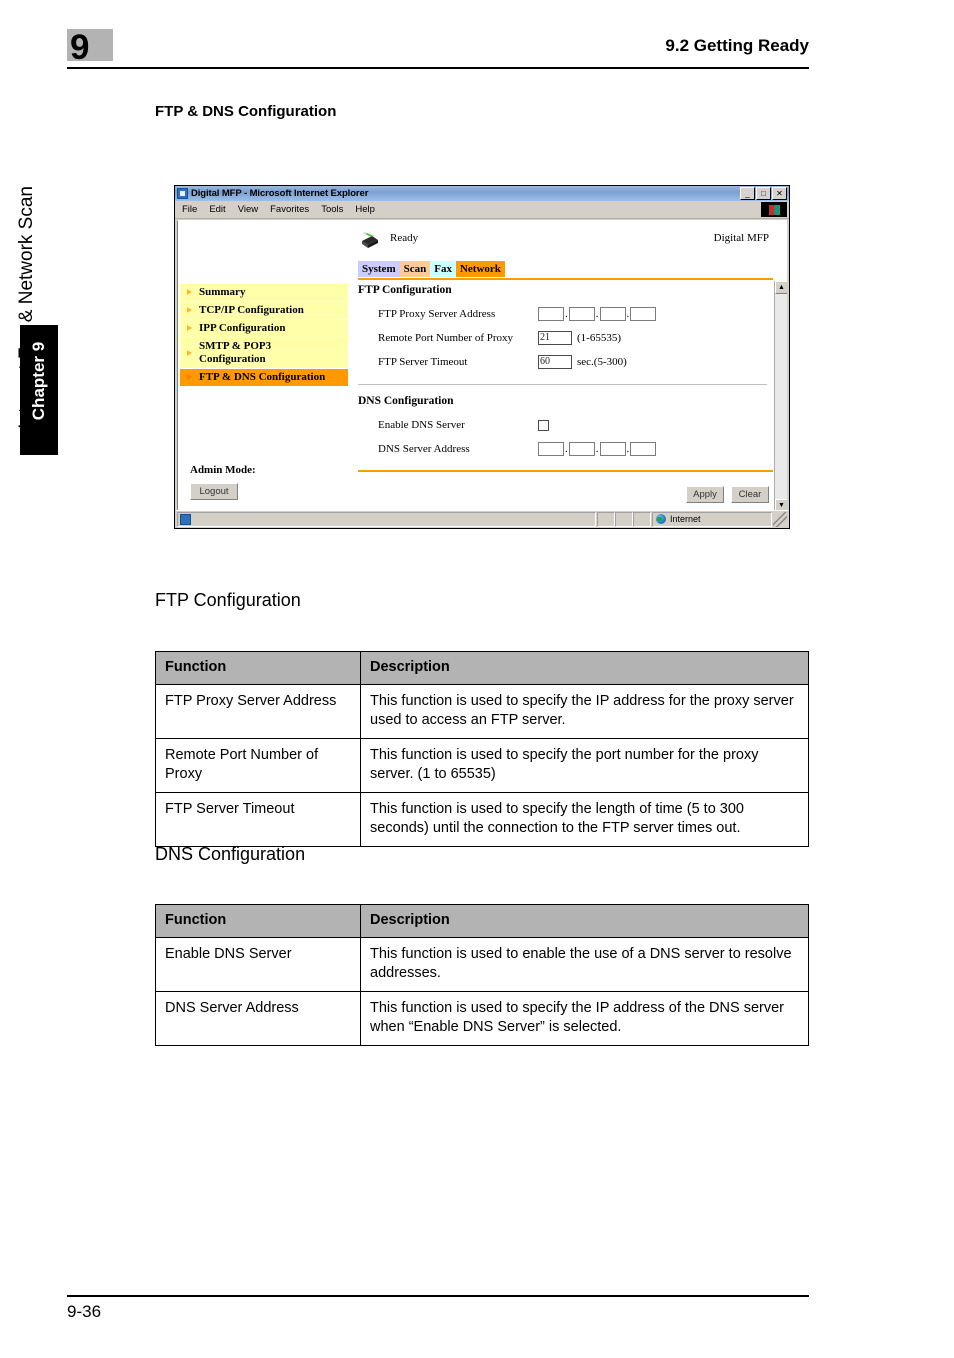 This screenshot has width=954, height=1358. I want to click on window-controls: _ □ ✕, so click(763, 193).